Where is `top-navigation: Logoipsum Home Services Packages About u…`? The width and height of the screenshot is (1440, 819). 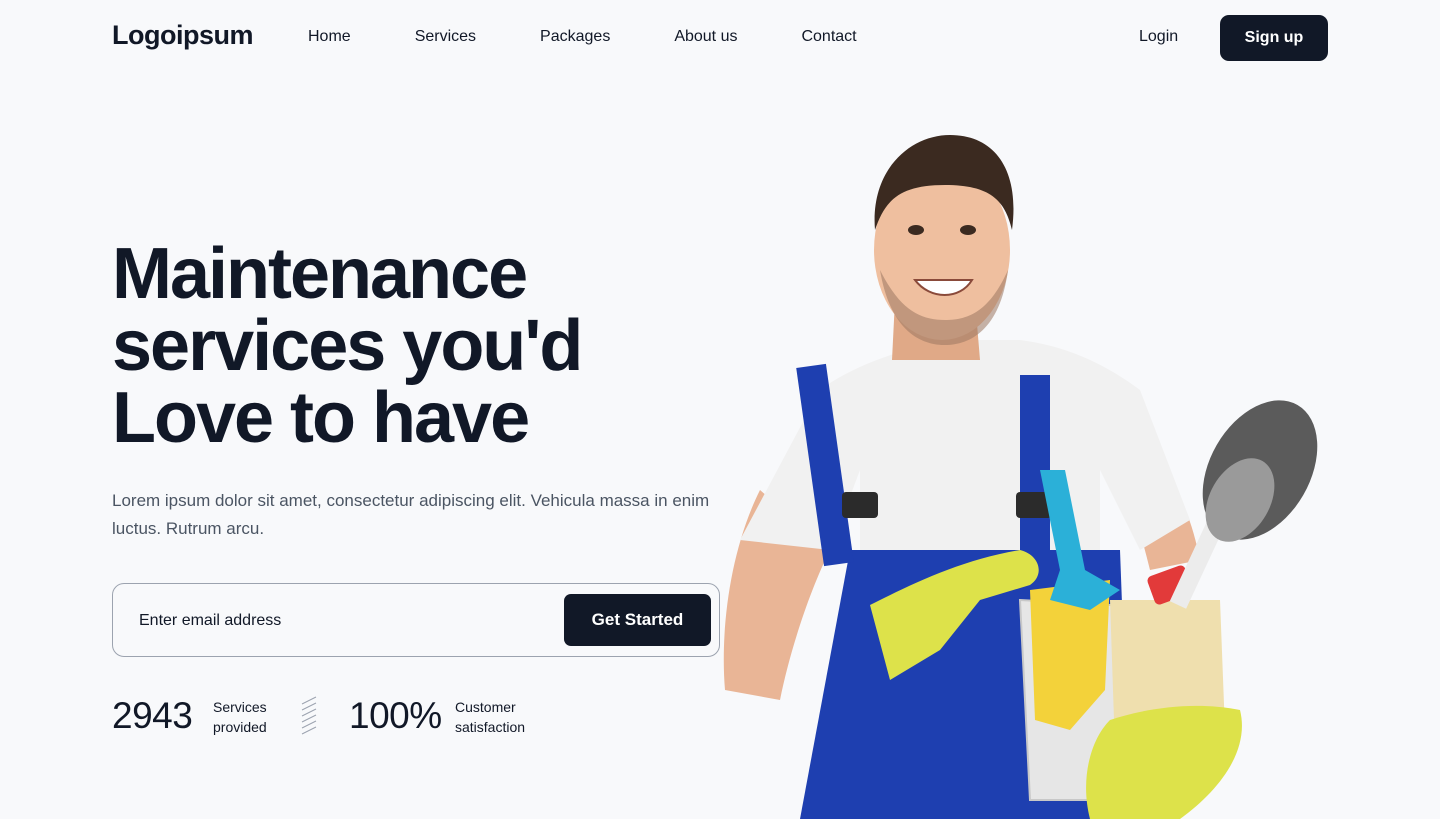
top-navigation: Logoipsum Home Services Packages About u… is located at coordinates (720, 38).